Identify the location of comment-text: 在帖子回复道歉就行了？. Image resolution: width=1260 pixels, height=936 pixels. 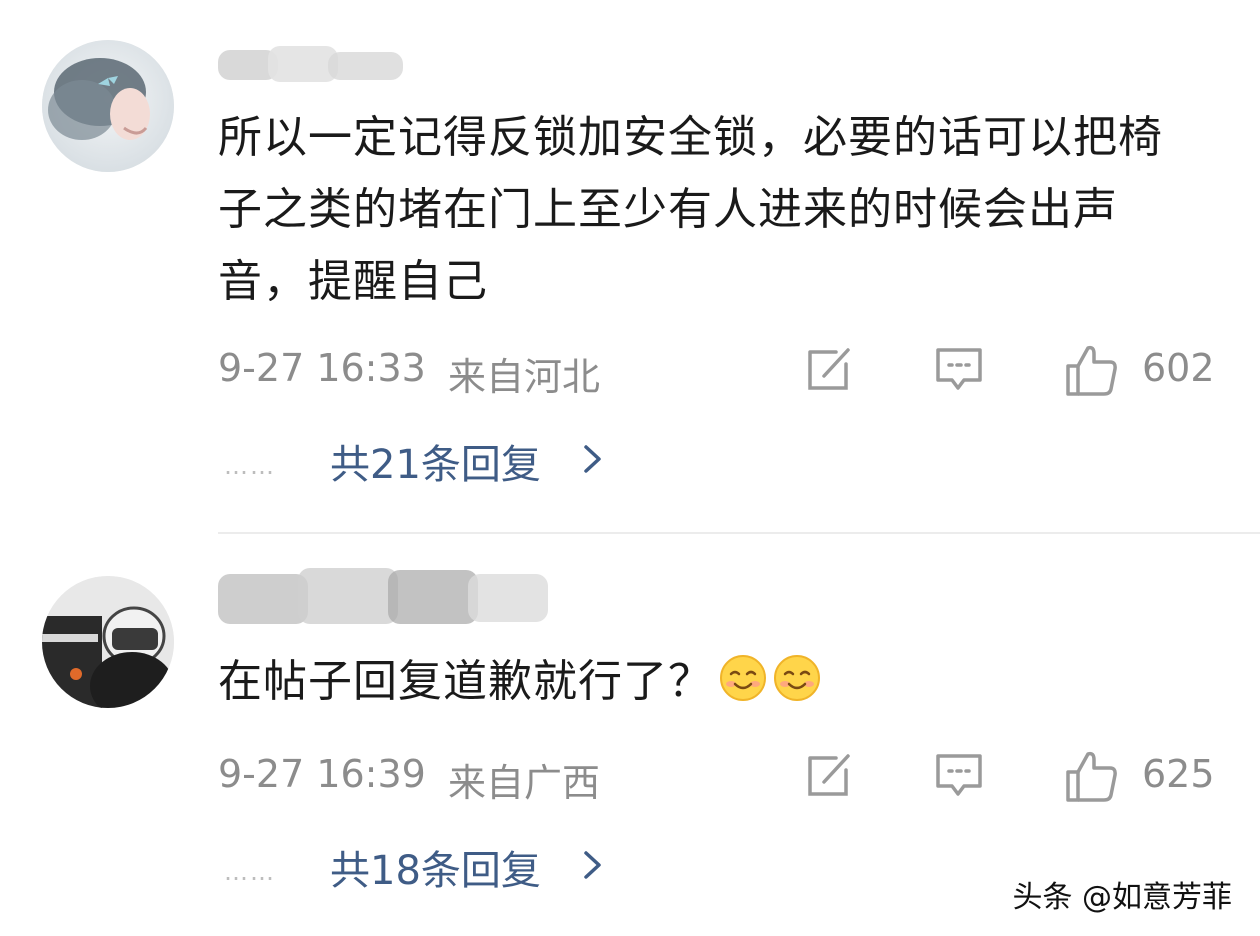
(708, 682).